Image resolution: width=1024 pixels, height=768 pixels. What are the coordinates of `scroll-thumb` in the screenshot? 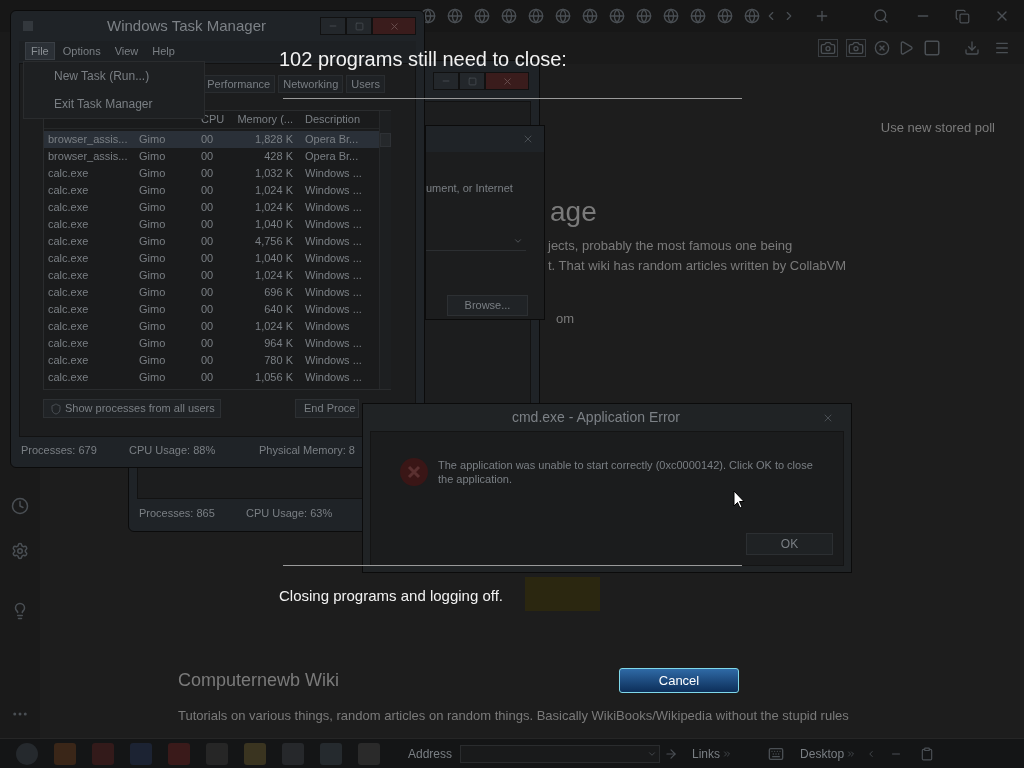 It's located at (385, 140).